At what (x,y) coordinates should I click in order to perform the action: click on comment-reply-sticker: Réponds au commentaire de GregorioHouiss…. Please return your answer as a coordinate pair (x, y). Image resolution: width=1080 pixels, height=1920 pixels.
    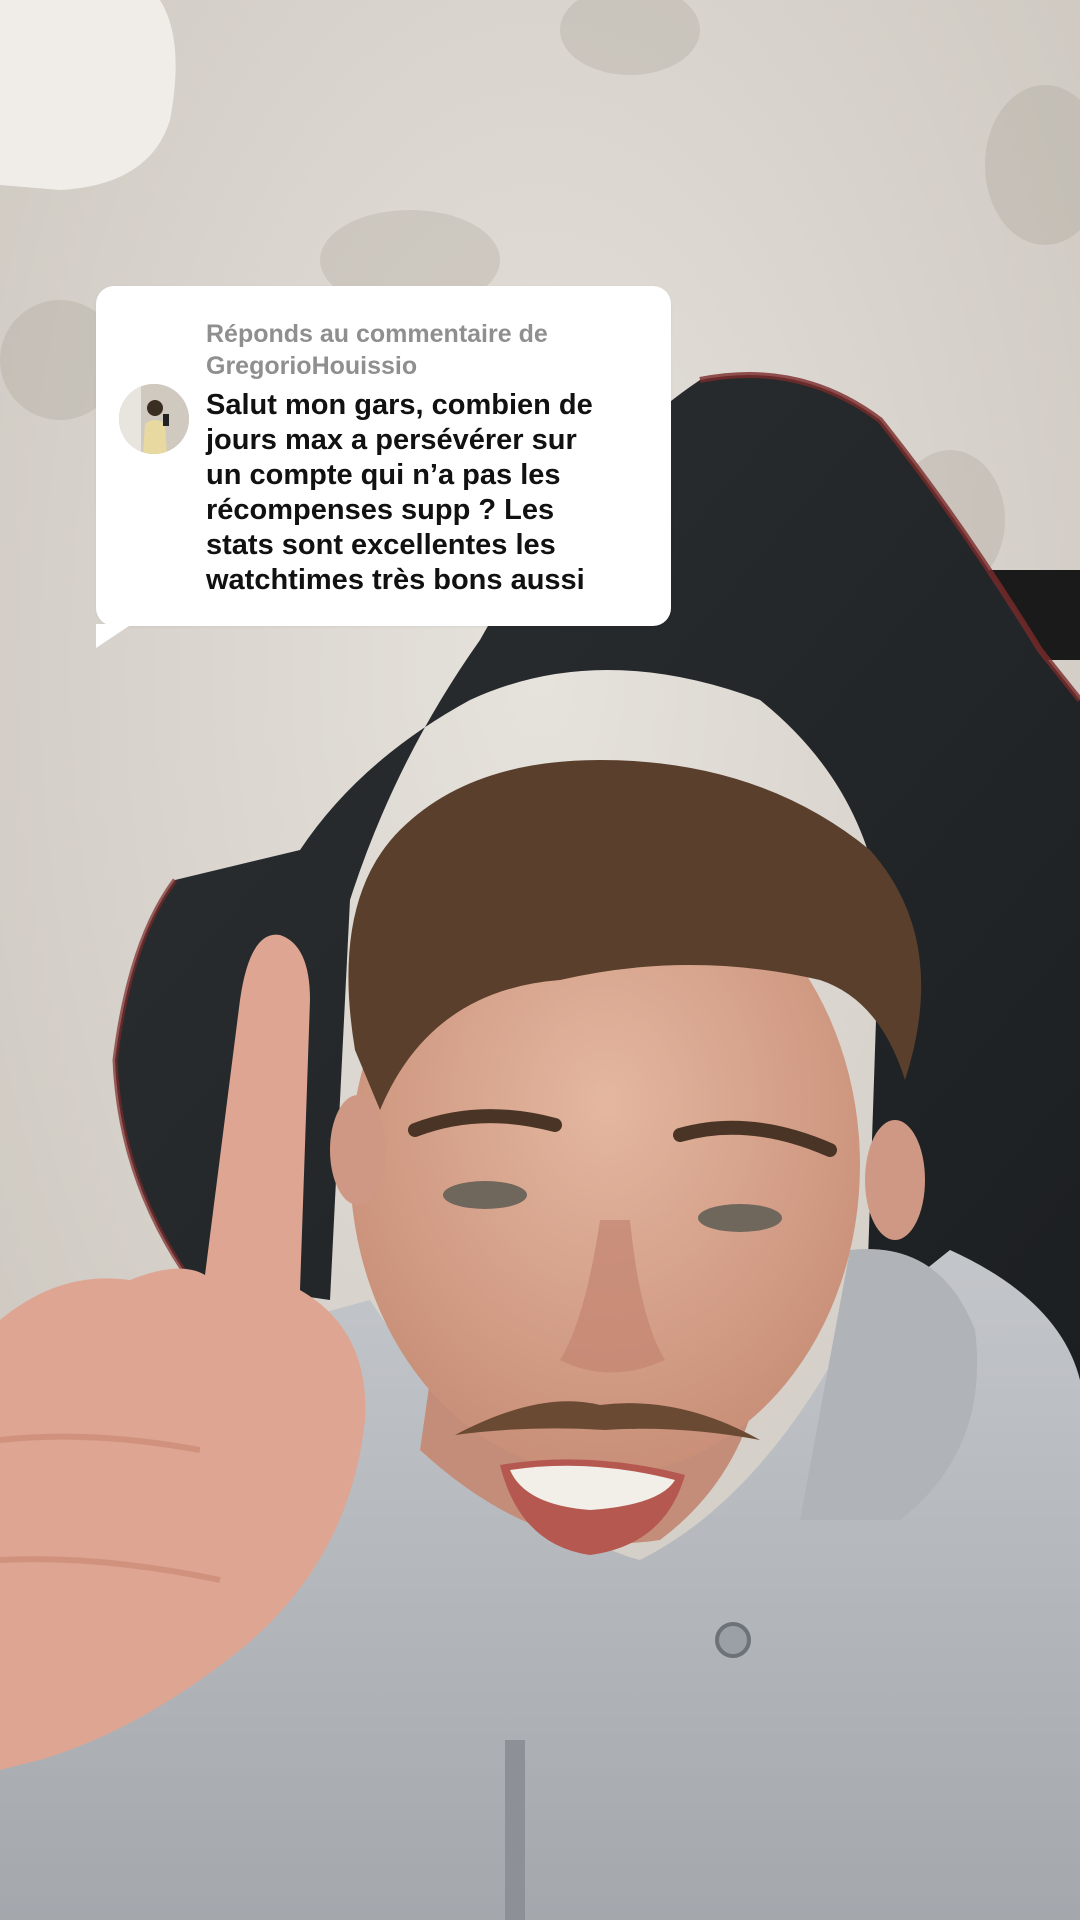
    Looking at the image, I should click on (383, 467).